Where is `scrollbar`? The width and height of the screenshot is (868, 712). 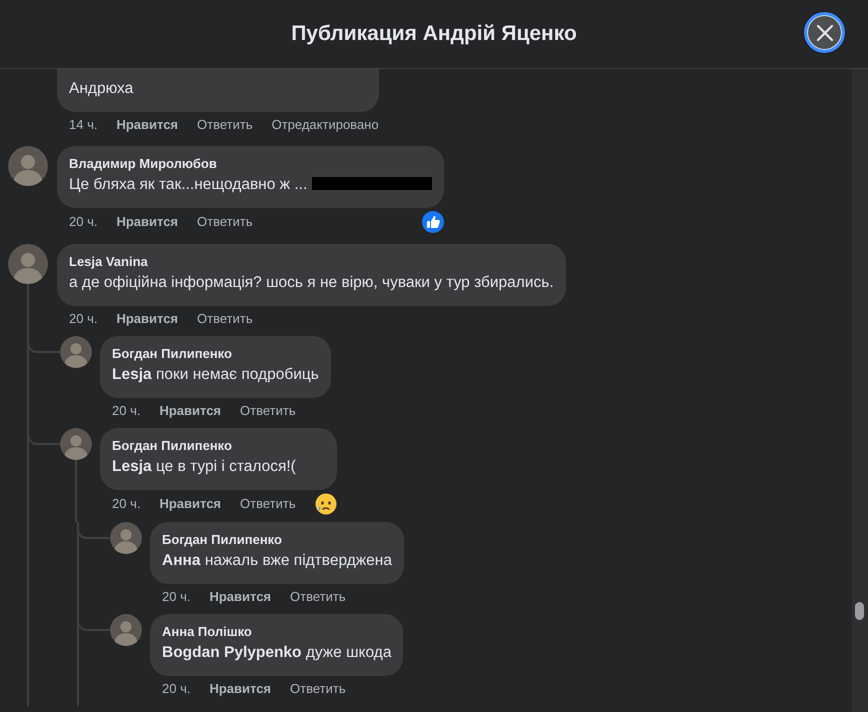 scrollbar is located at coordinates (860, 390).